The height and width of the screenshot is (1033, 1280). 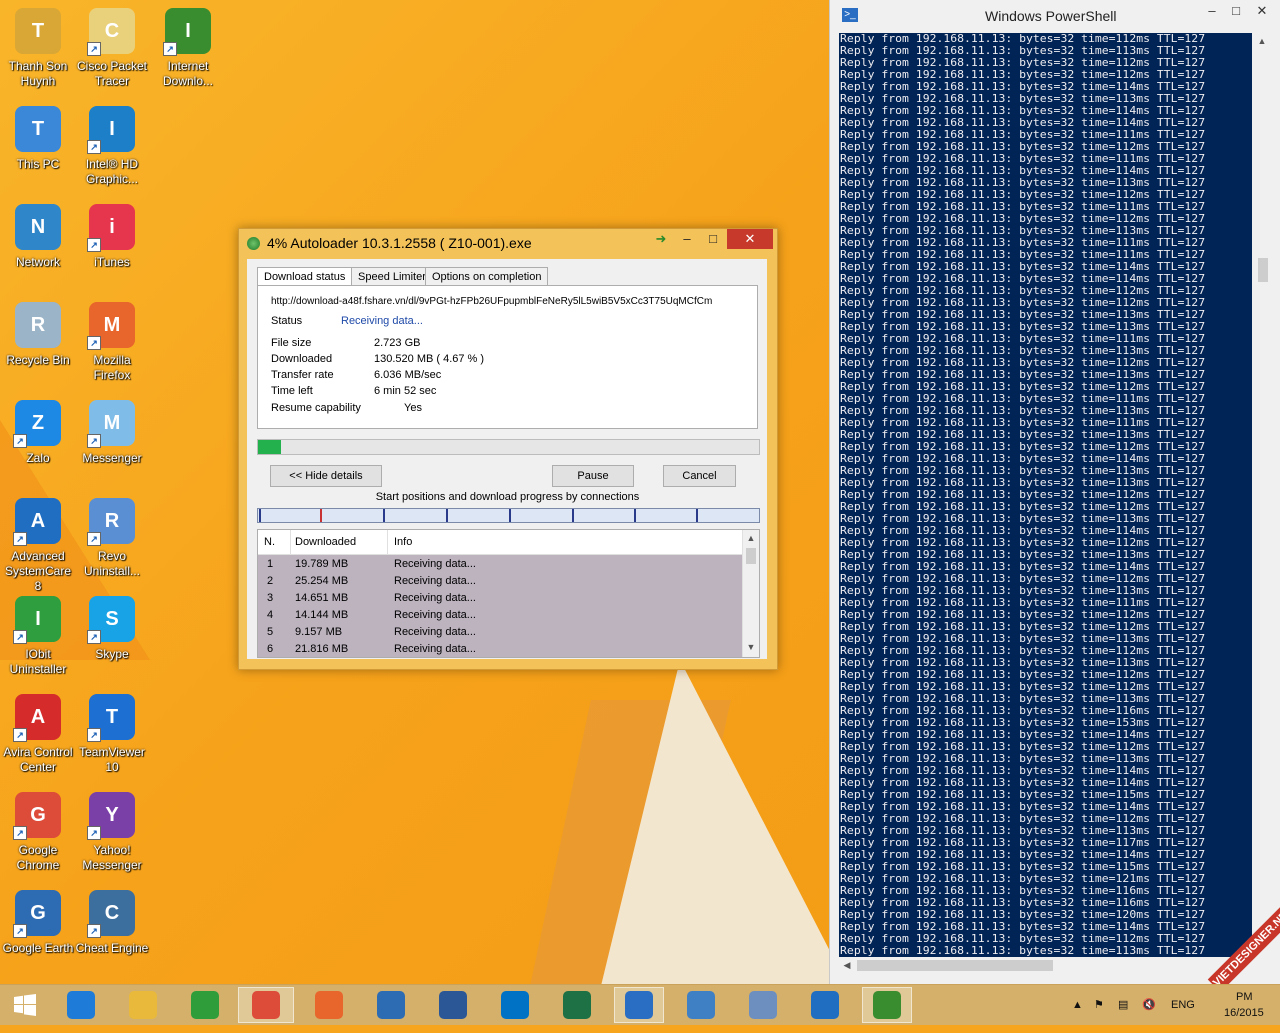 I want to click on hide-details-button: << Hide details, so click(x=326, y=476).